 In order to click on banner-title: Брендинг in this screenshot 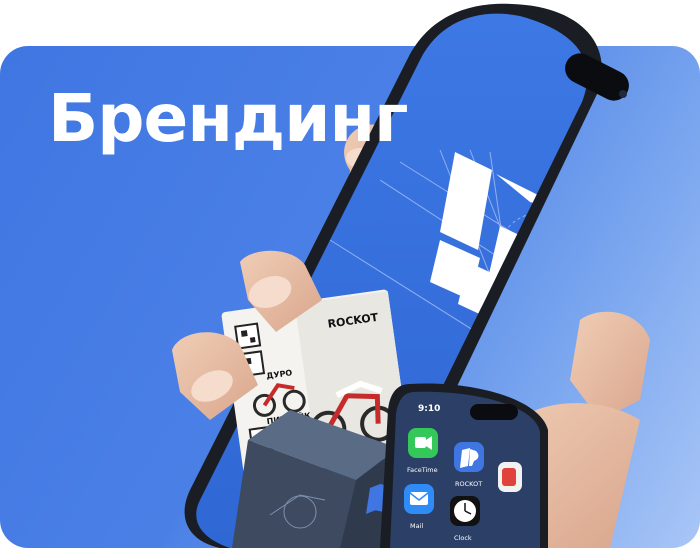, I will do `click(228, 118)`.